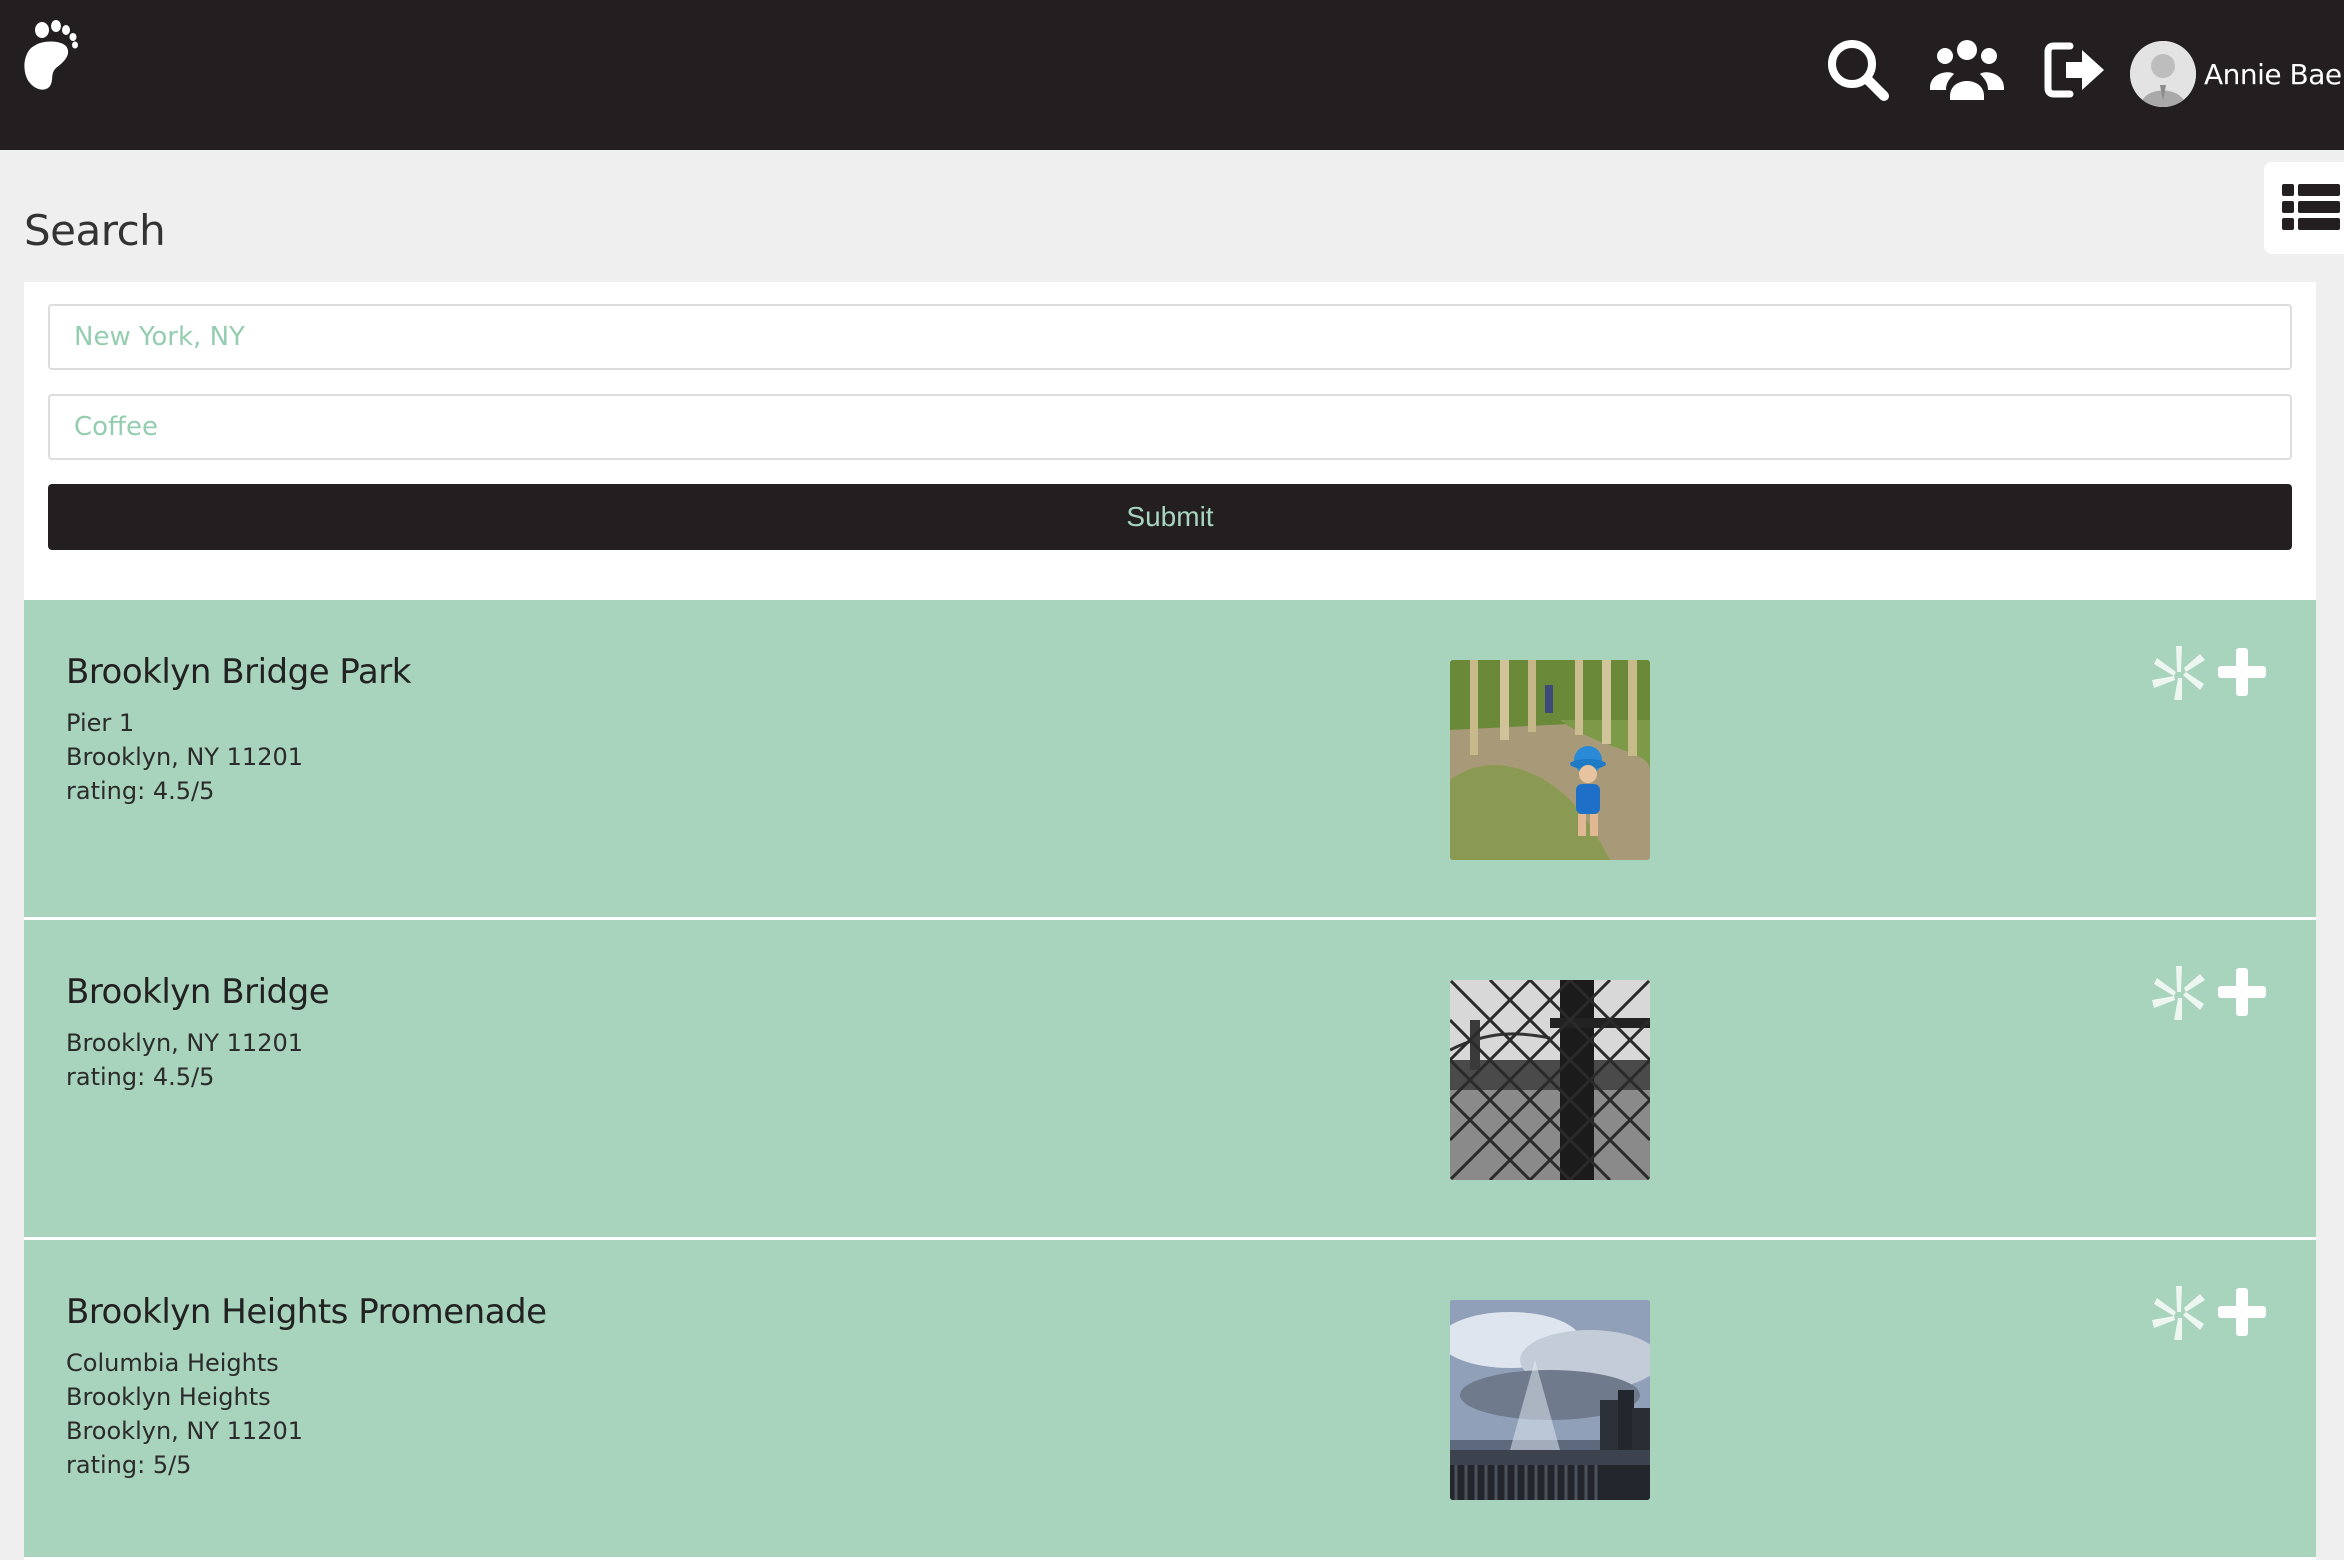 This screenshot has width=2344, height=1560. I want to click on result-address: Brooklyn, NY 11201 rating: 4.5/5, so click(184, 1060).